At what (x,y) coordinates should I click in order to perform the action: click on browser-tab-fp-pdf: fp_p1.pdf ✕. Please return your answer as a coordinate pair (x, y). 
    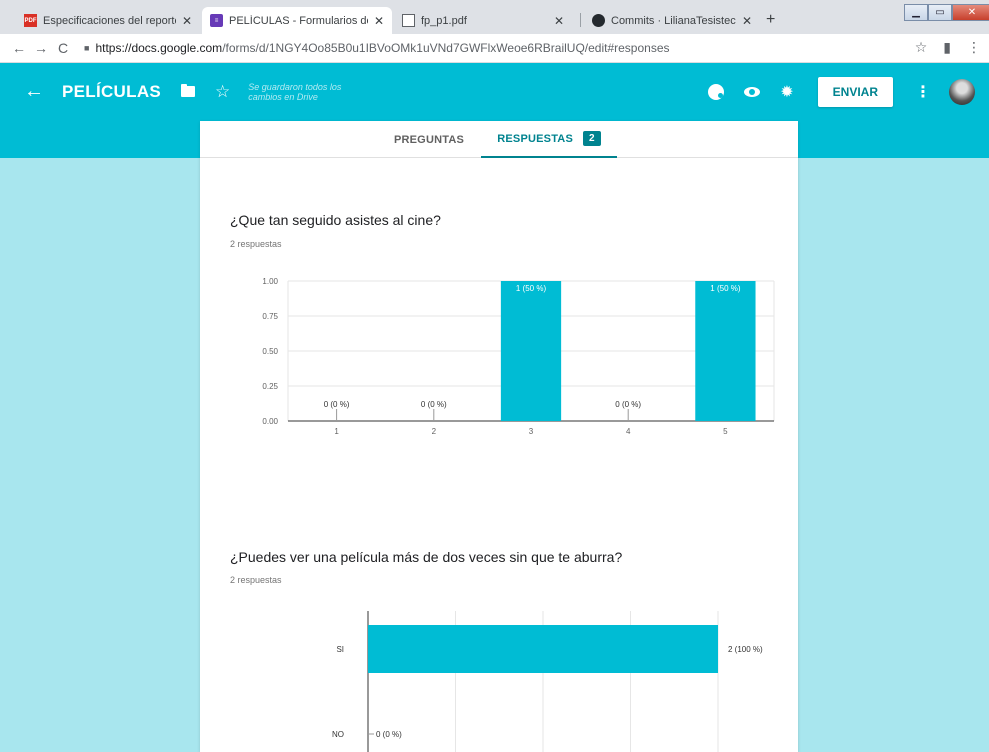
    Looking at the image, I should click on (483, 20).